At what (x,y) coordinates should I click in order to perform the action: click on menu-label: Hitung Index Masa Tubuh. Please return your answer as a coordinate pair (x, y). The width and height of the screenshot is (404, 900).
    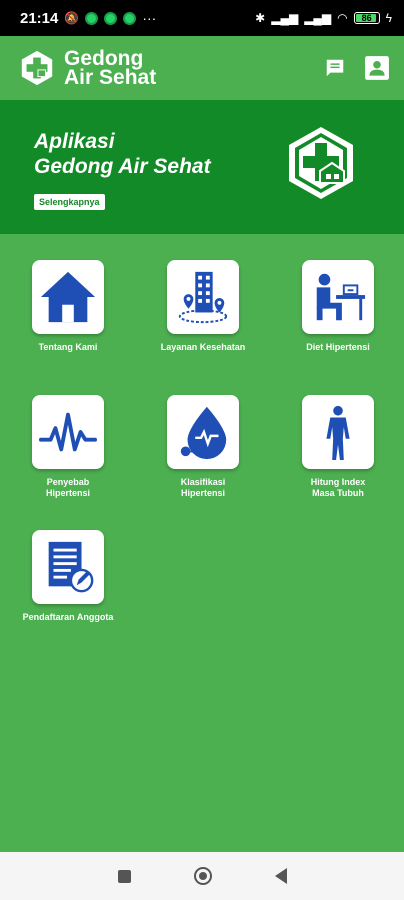
    Looking at the image, I should click on (338, 487).